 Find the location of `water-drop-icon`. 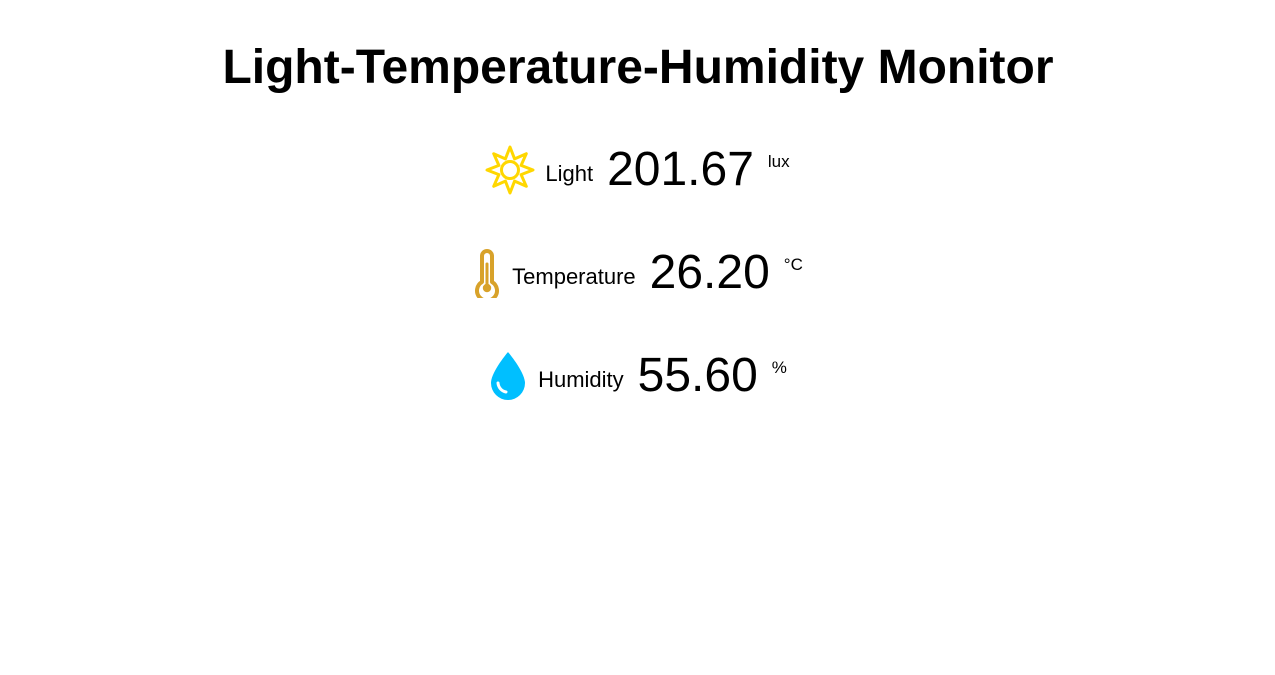

water-drop-icon is located at coordinates (508, 376).